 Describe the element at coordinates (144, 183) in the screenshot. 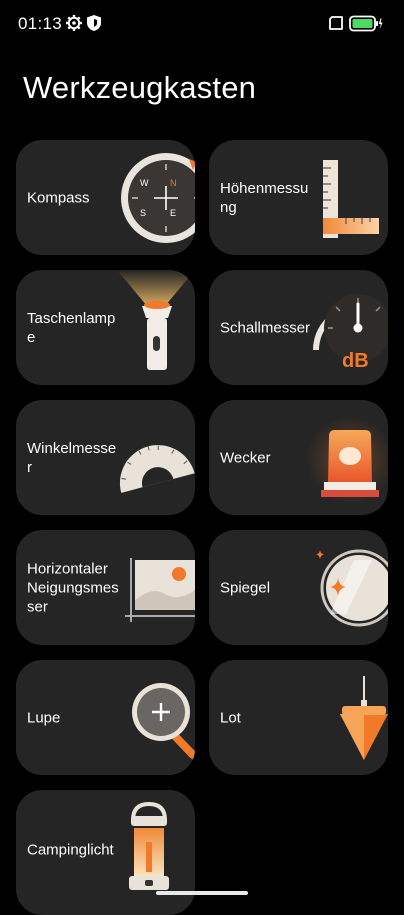

I see `compass-letter-w: W` at that location.